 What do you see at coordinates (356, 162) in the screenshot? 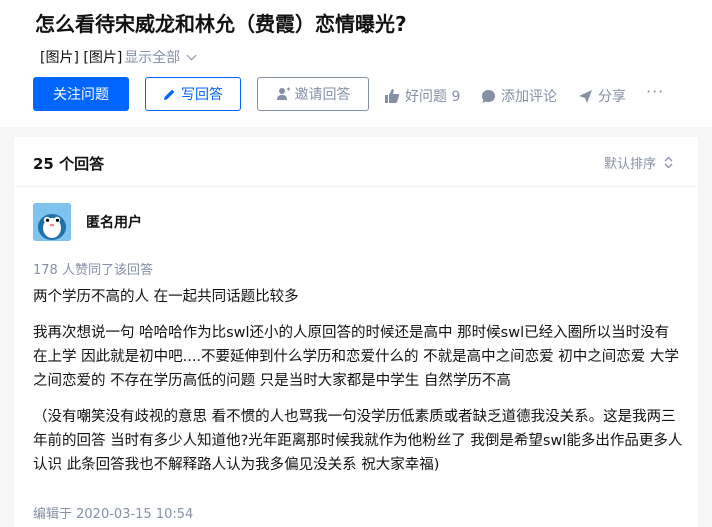
I see `answers-header: 25 个回答 默认排序` at bounding box center [356, 162].